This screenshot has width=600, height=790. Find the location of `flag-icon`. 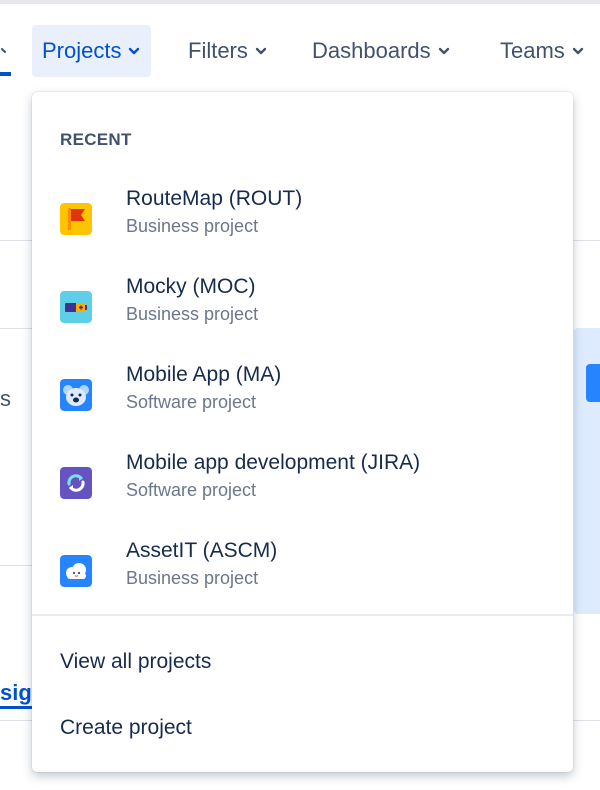

flag-icon is located at coordinates (76, 219).